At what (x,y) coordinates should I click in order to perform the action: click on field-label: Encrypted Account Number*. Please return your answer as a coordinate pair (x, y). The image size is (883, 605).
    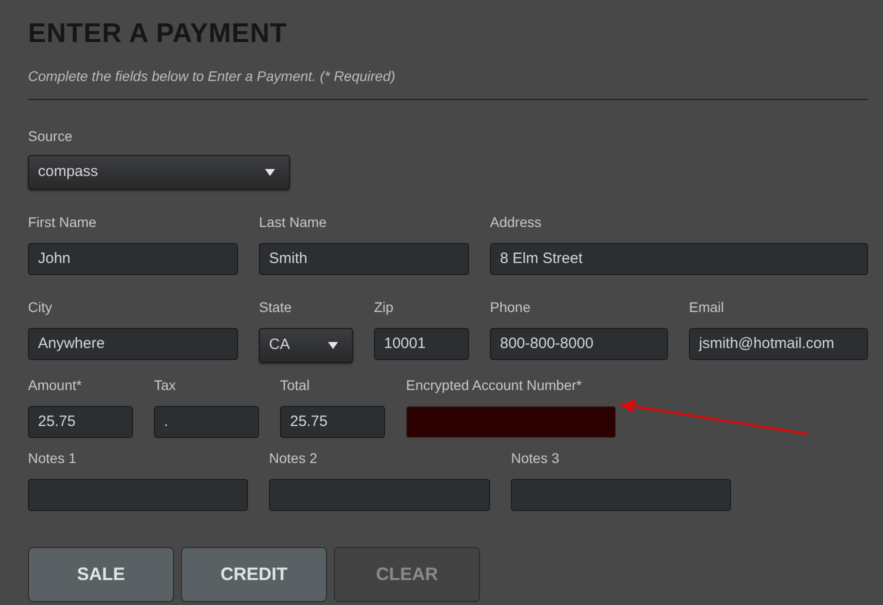
    Looking at the image, I should click on (494, 385).